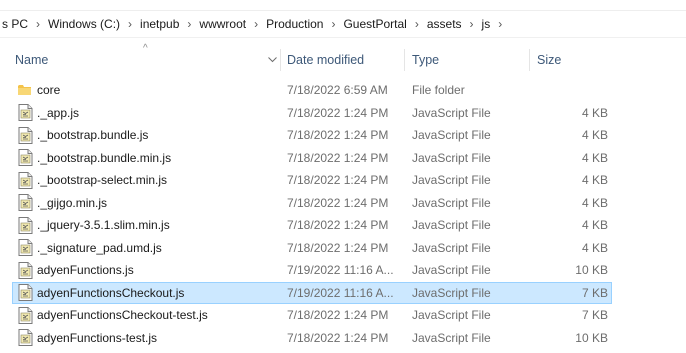 The height and width of the screenshot is (353, 686). Describe the element at coordinates (140, 60) in the screenshot. I see `column-name-header: Name` at that location.